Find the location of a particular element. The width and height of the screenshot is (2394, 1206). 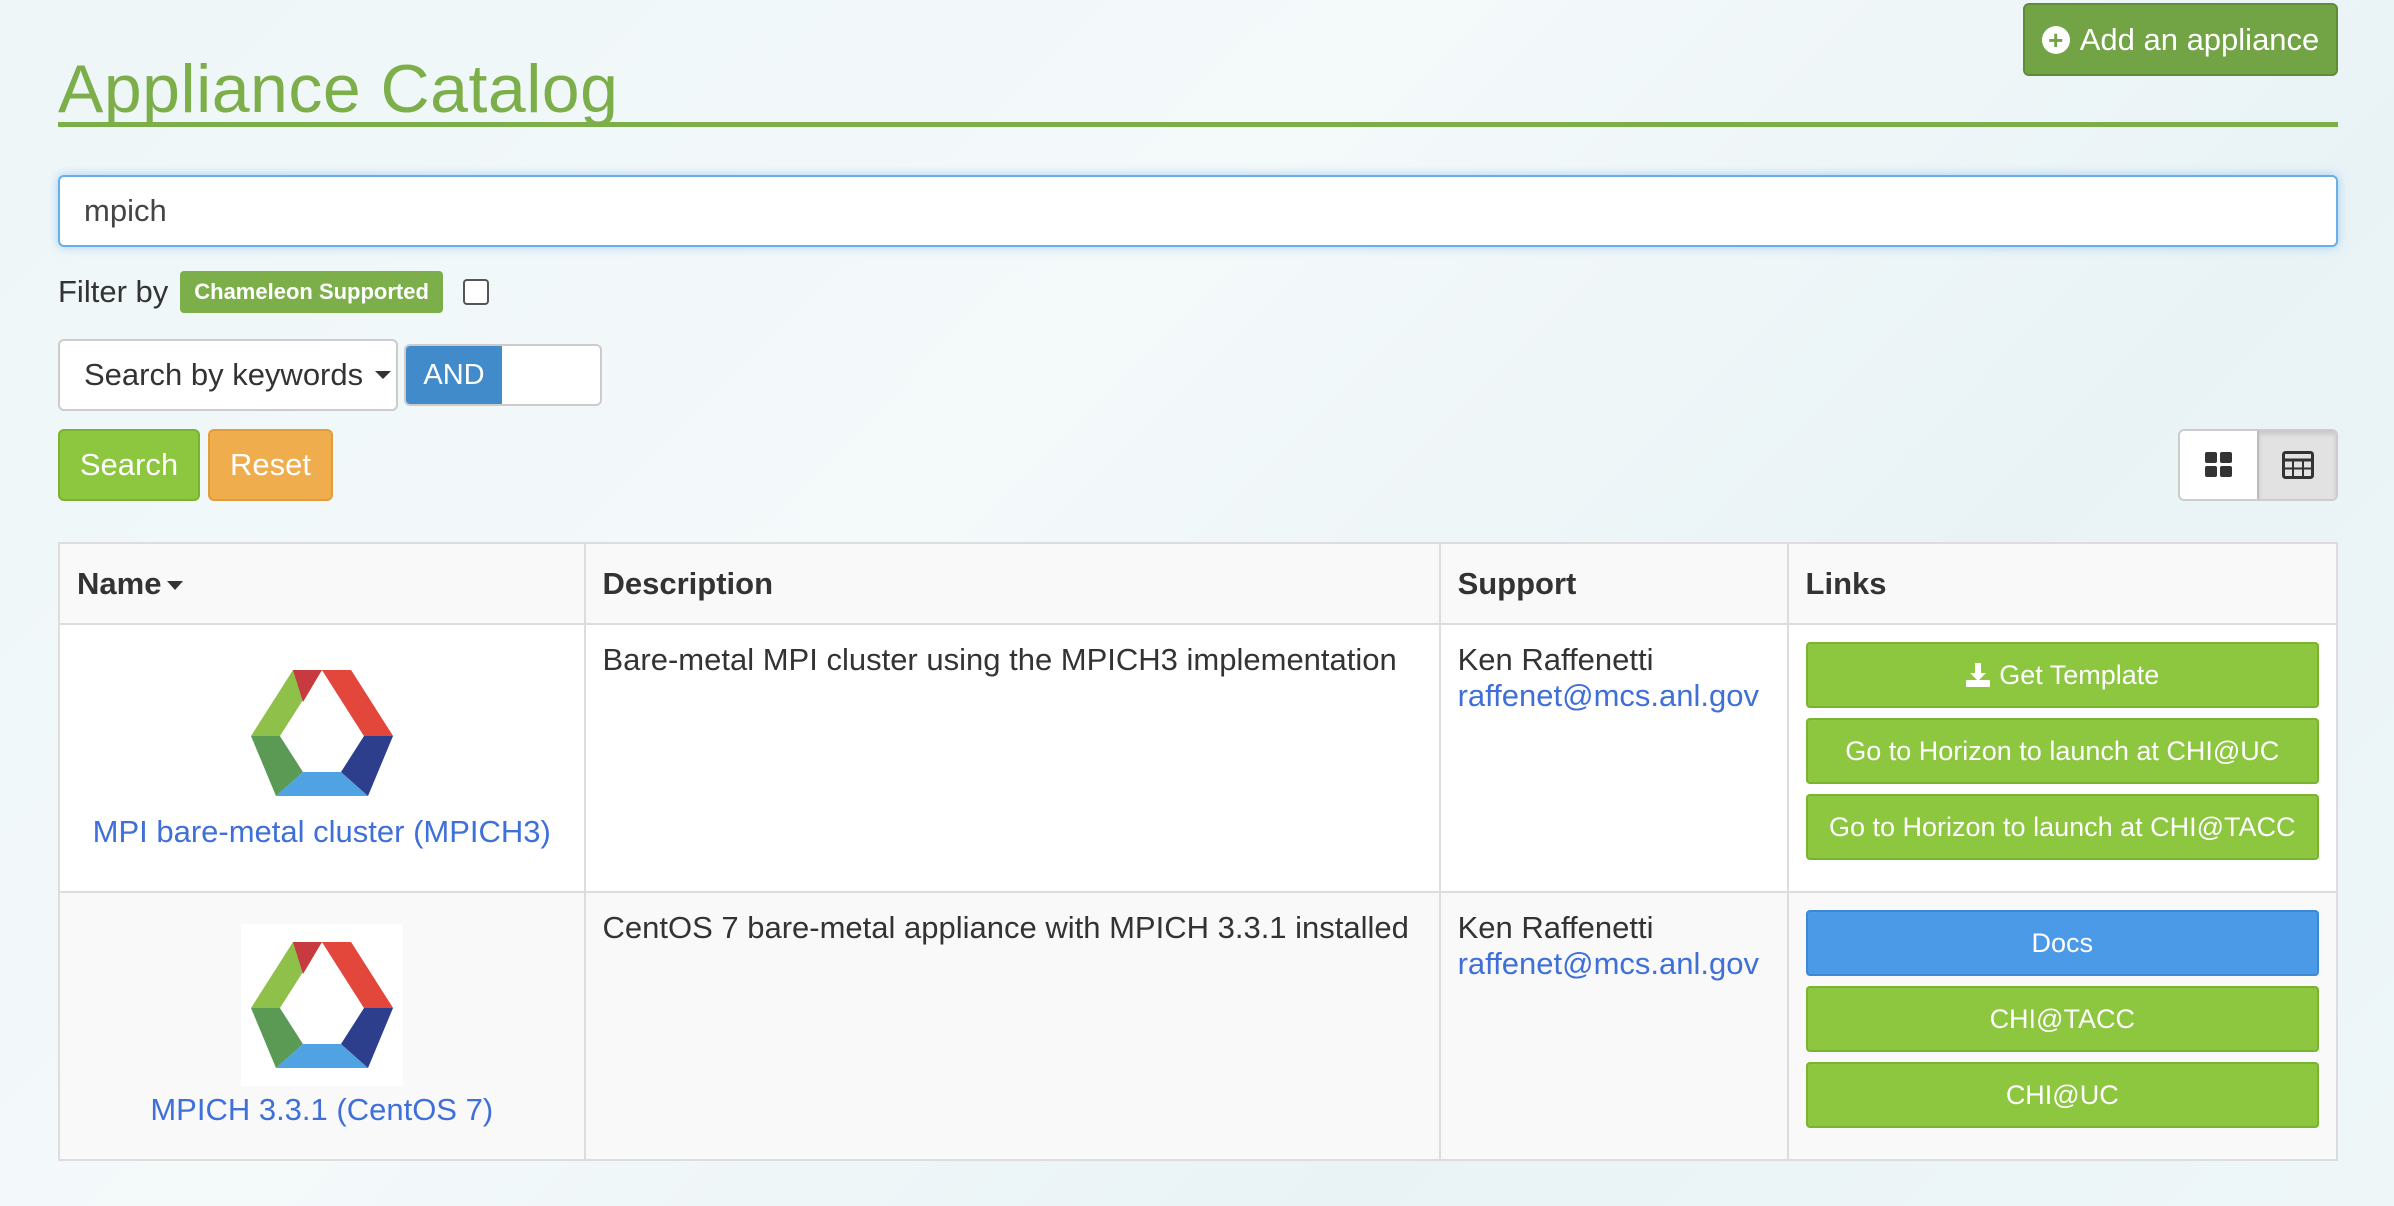

column-header-description: Description is located at coordinates (1012, 583).